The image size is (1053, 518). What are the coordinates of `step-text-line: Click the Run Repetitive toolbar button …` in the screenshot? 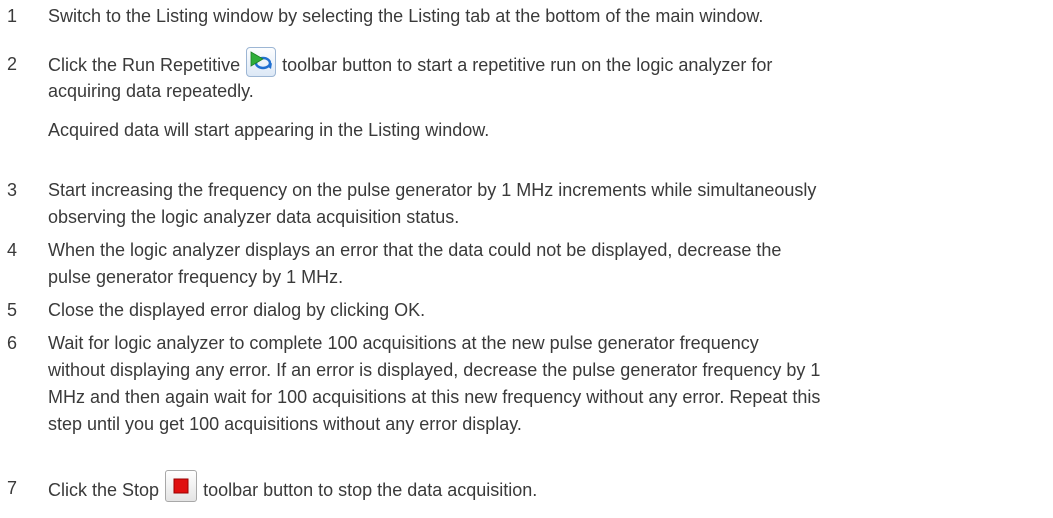 It's located at (548, 62).